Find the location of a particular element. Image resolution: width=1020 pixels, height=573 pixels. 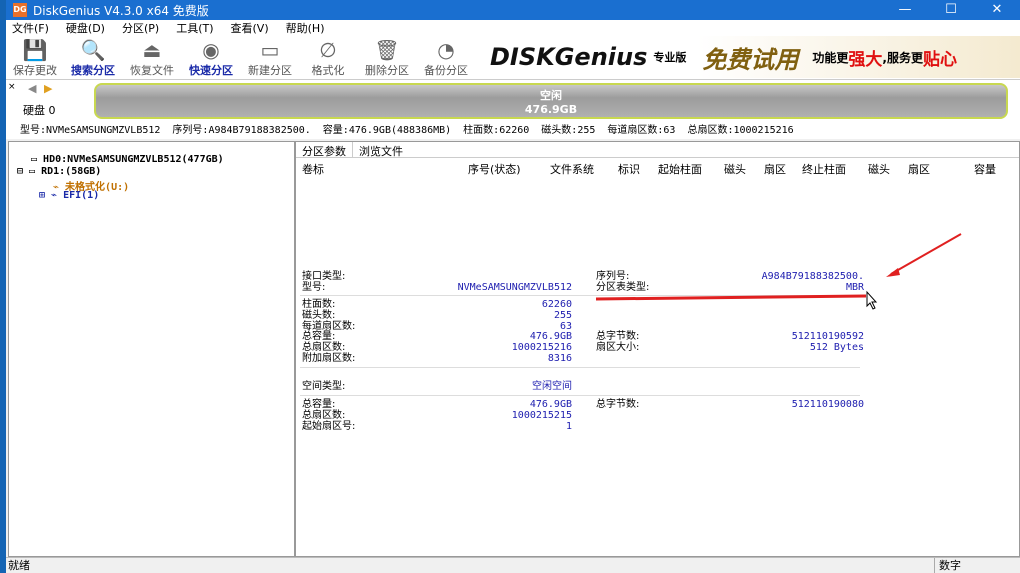

tree-item-rd1: ⊟ ▭ RD1:(58GB) is located at coordinates (59, 171).